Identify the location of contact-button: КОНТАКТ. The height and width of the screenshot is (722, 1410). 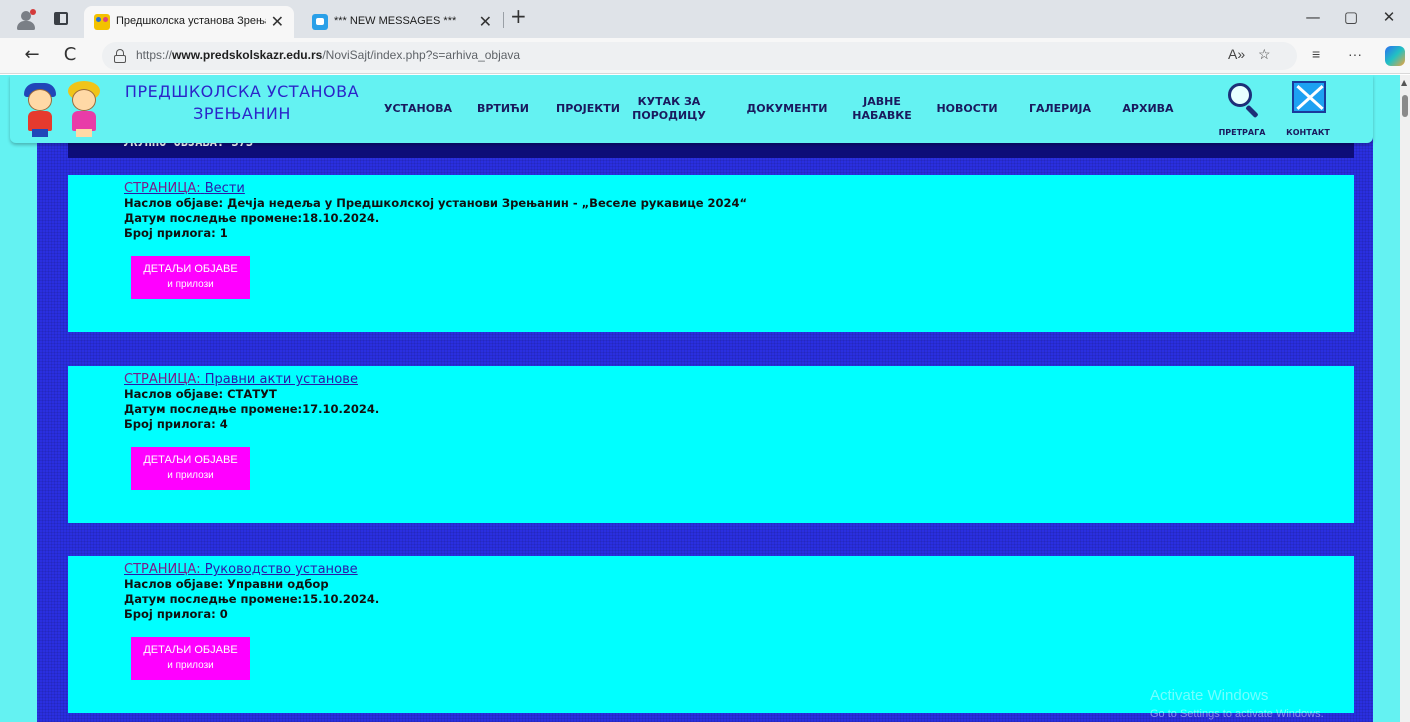
(1308, 109).